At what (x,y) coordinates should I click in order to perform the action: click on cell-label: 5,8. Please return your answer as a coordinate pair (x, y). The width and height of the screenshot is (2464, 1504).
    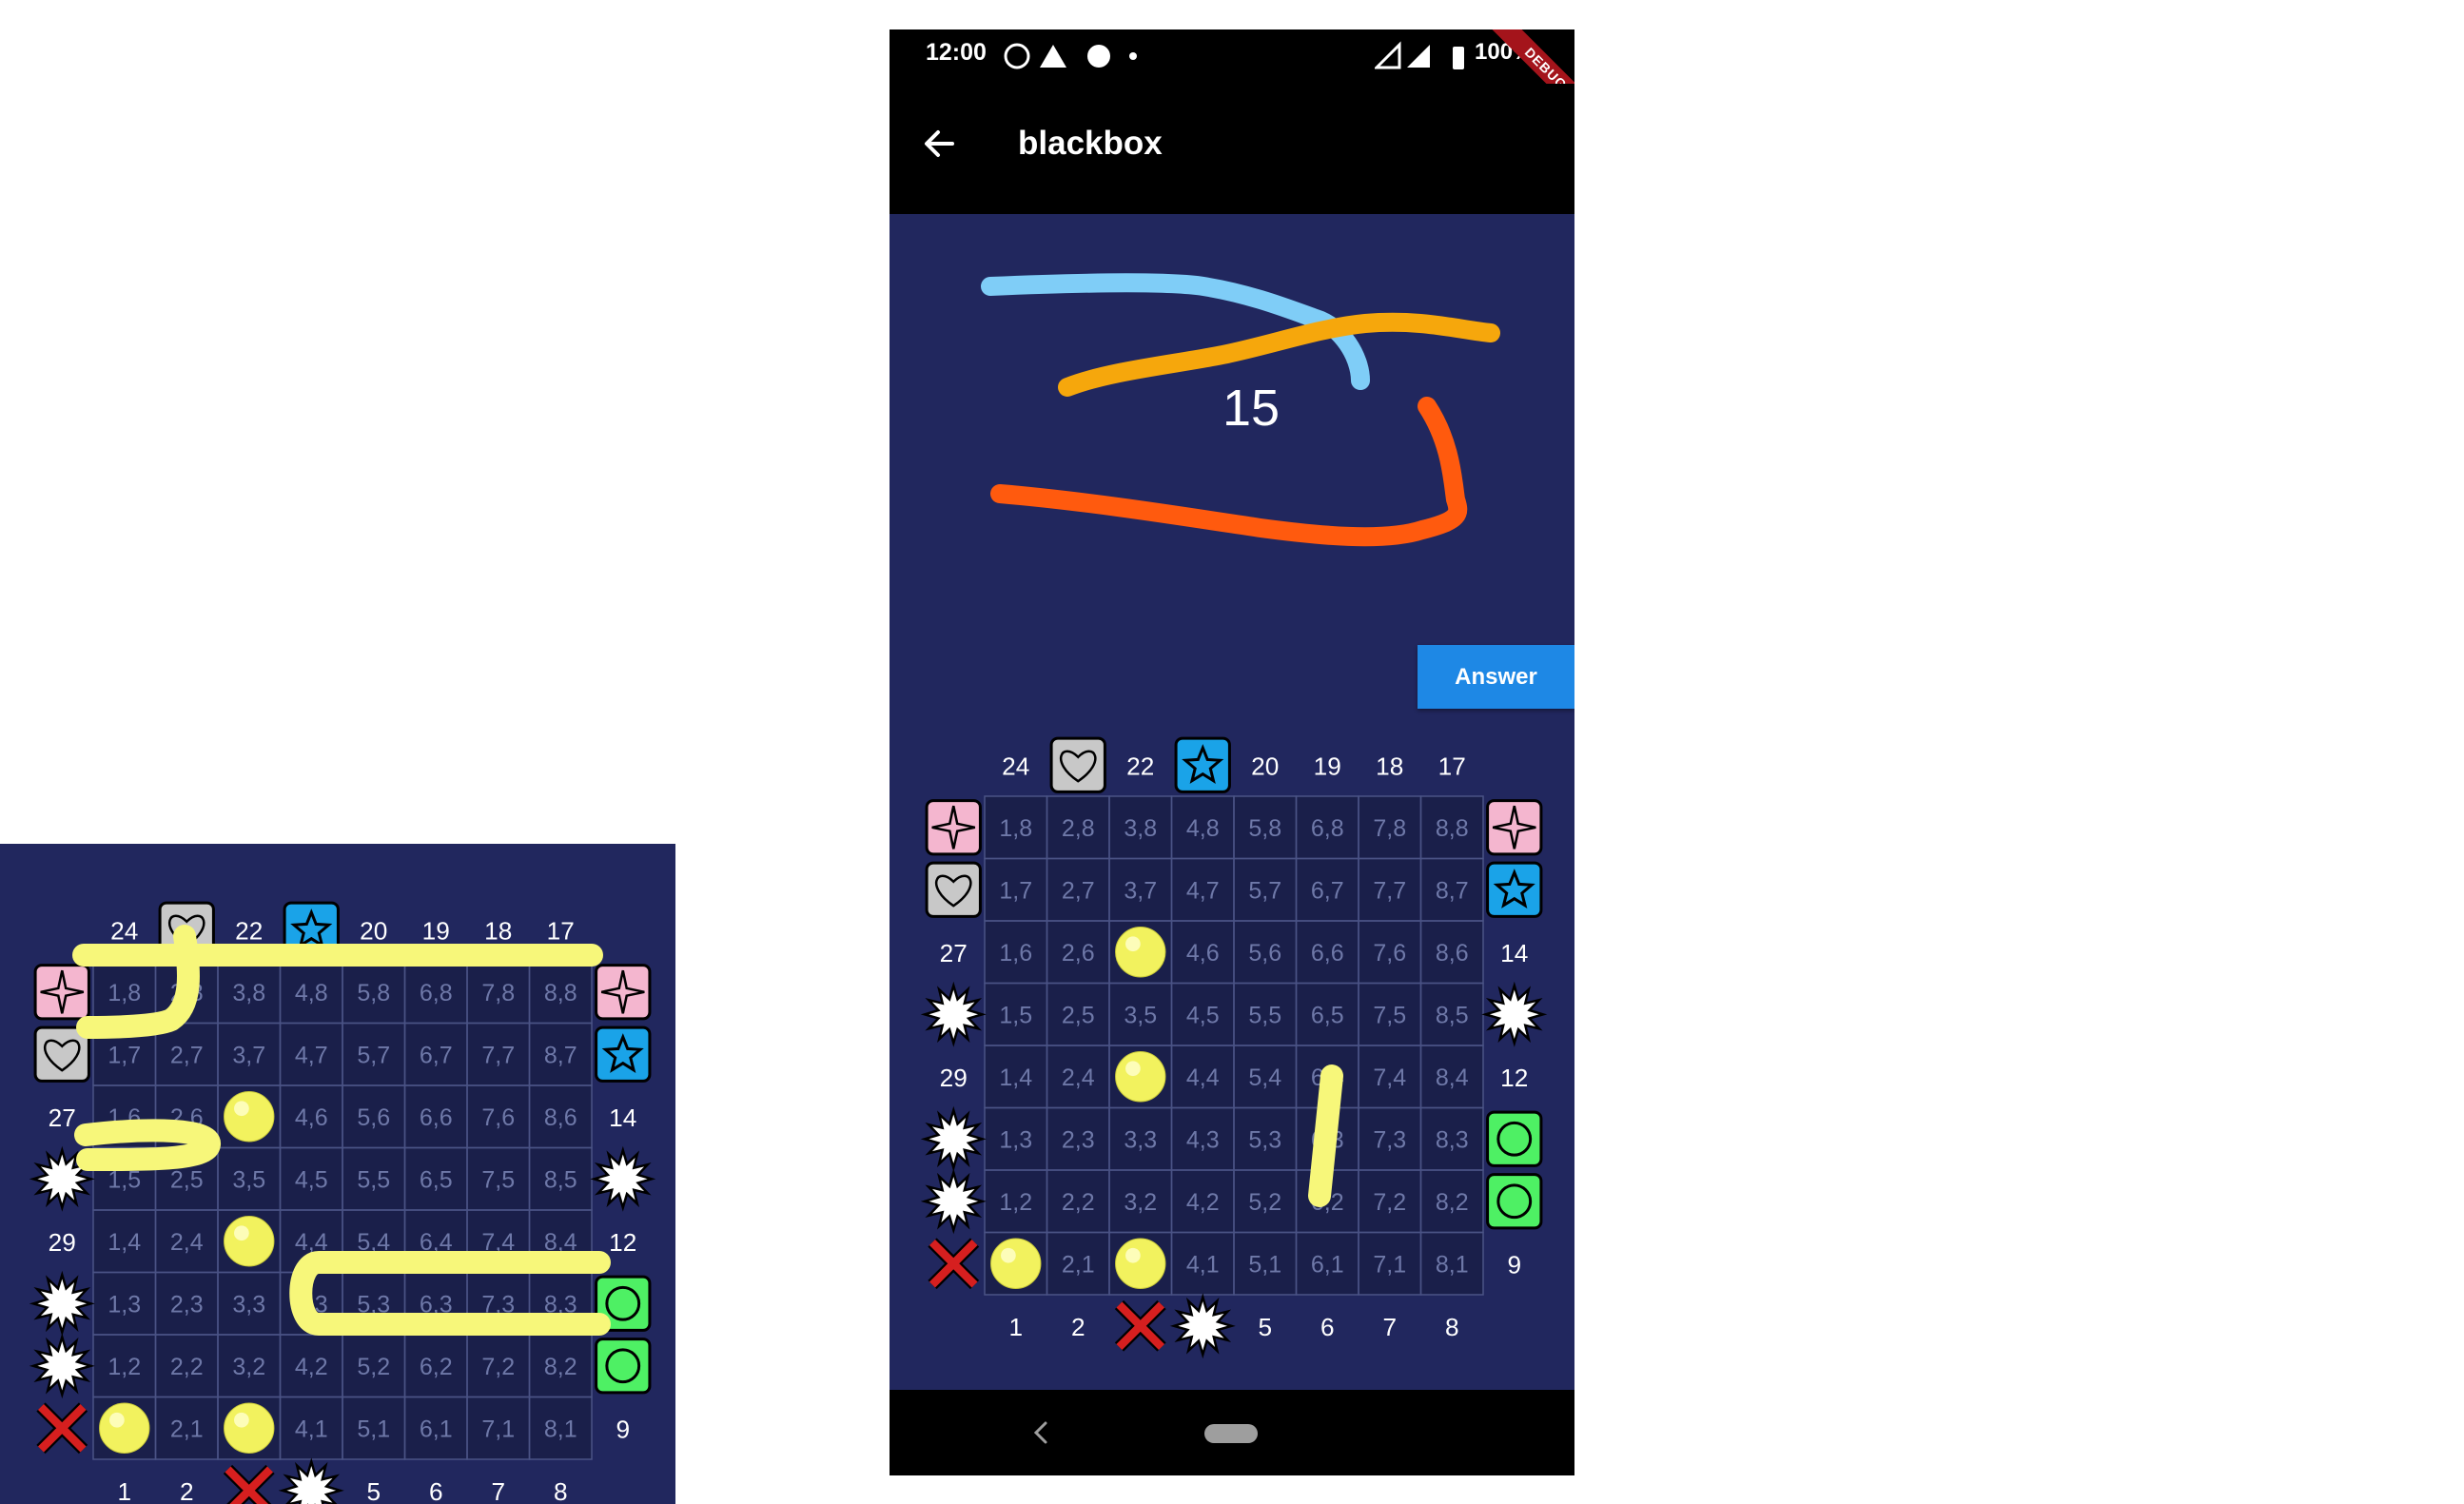
    Looking at the image, I should click on (373, 993).